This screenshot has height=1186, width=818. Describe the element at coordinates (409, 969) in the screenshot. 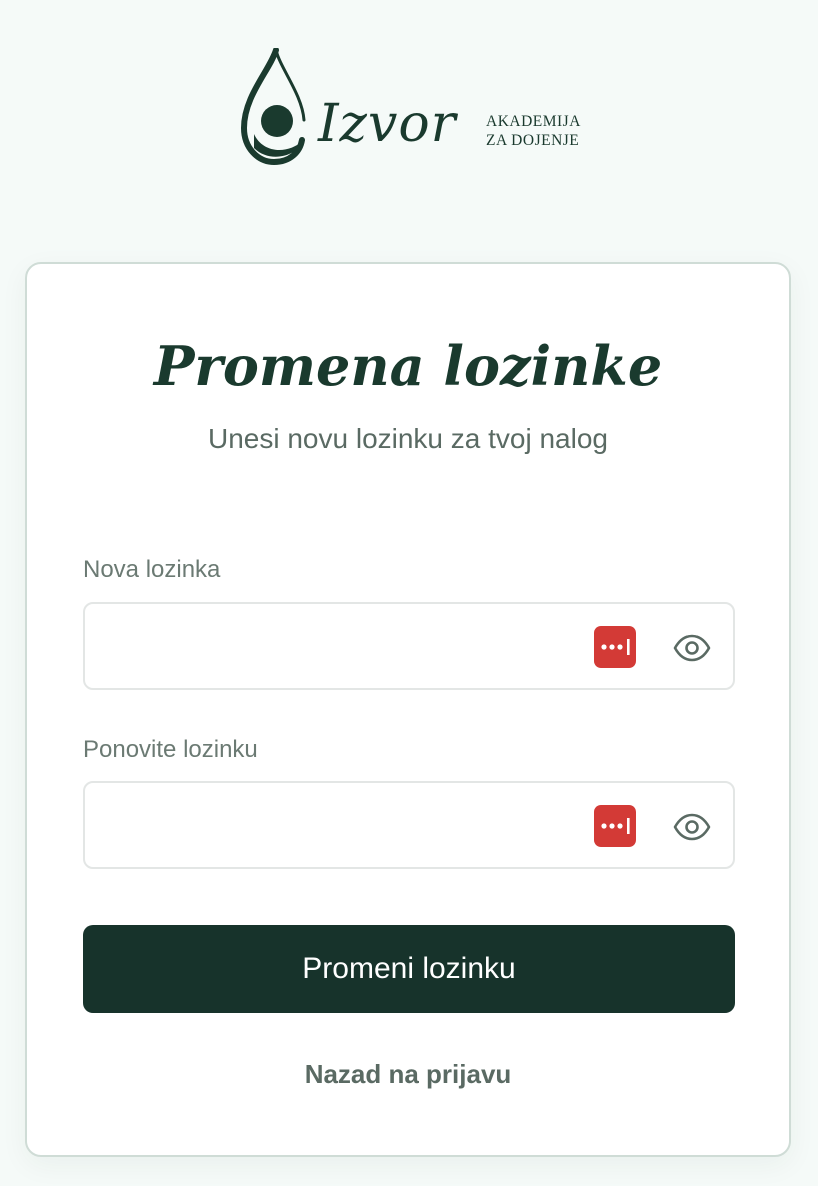

I see `change-password-button: Promeni lozinku` at that location.